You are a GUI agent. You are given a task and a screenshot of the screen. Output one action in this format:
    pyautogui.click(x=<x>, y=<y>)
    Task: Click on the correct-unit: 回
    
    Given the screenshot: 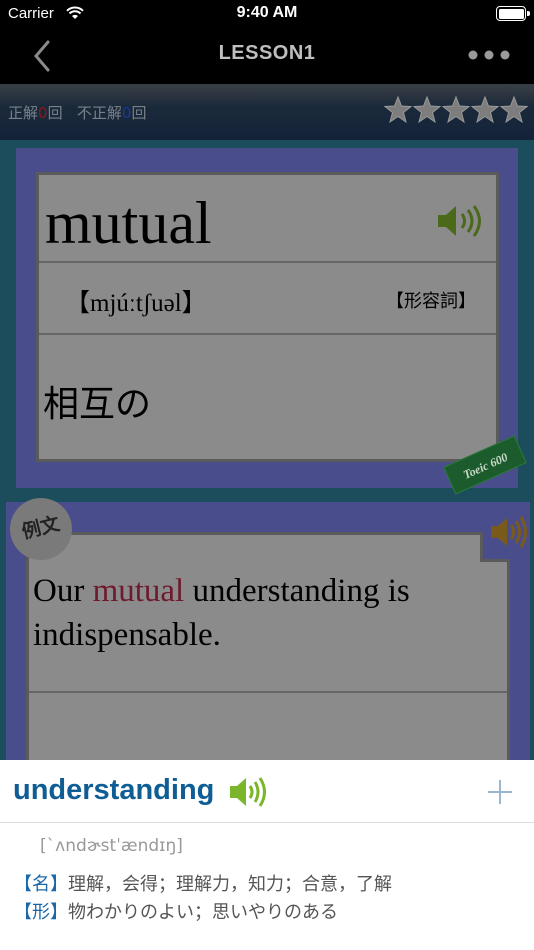 What is the action you would take?
    pyautogui.click(x=55, y=113)
    